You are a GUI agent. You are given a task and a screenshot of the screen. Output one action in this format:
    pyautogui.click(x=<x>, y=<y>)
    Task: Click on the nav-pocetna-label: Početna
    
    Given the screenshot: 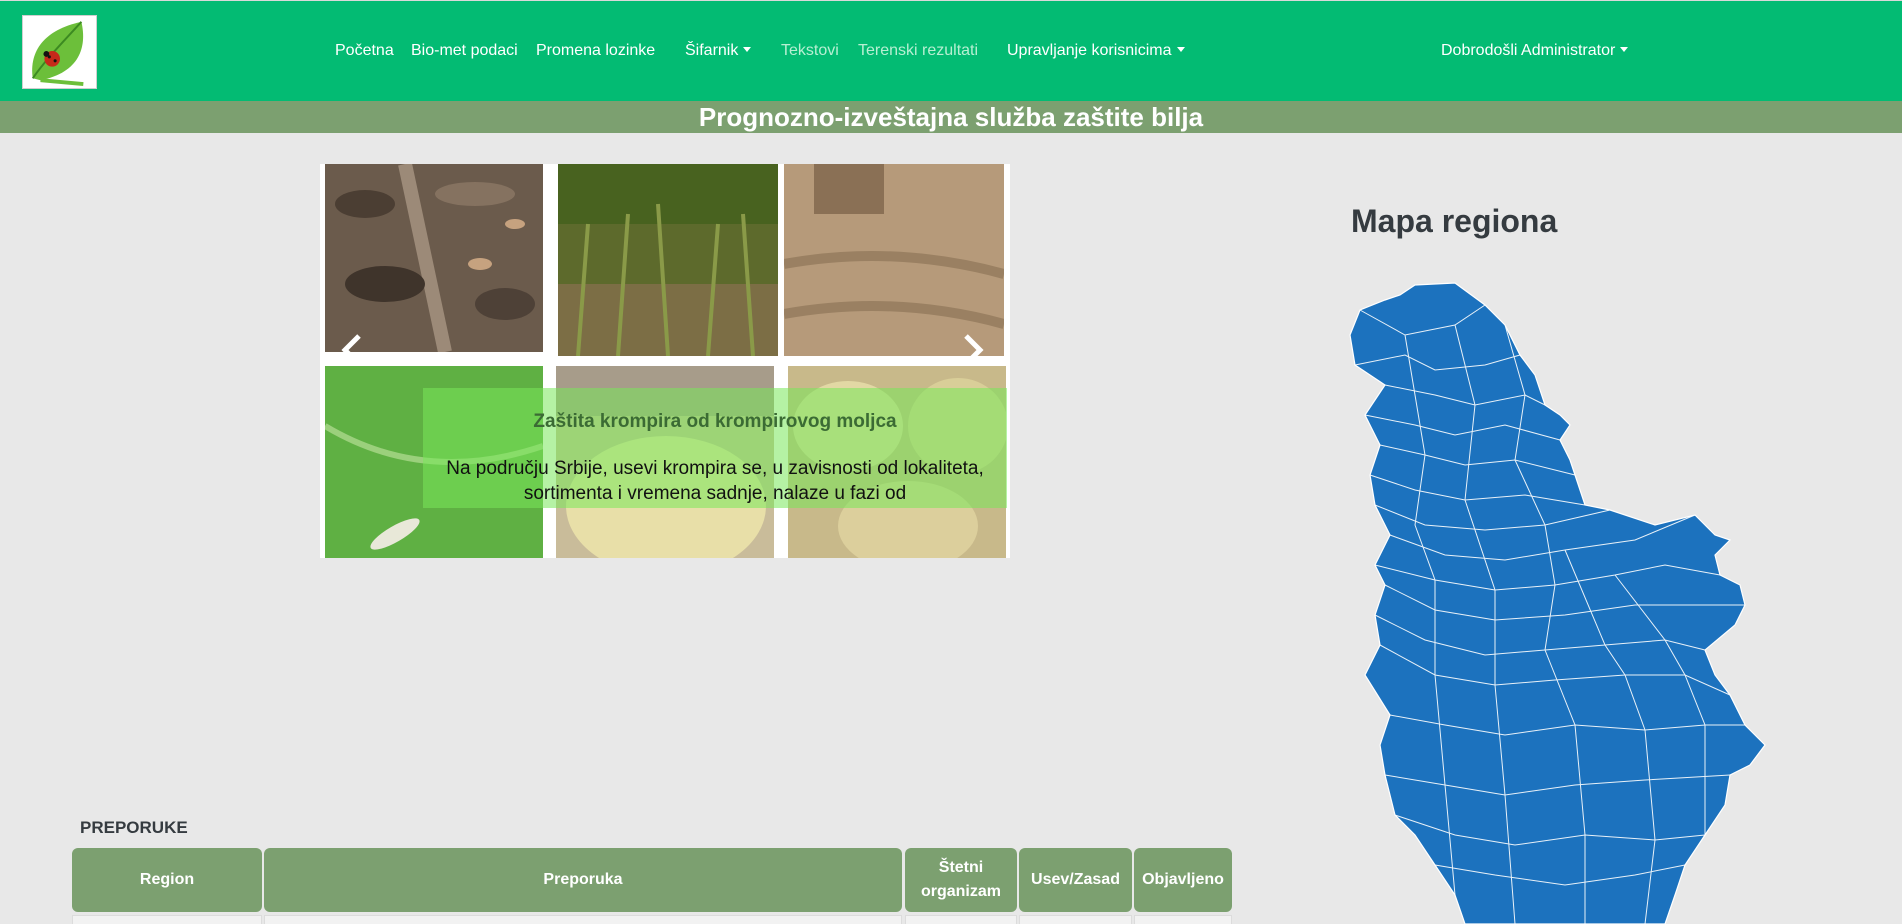 What is the action you would take?
    pyautogui.click(x=364, y=50)
    